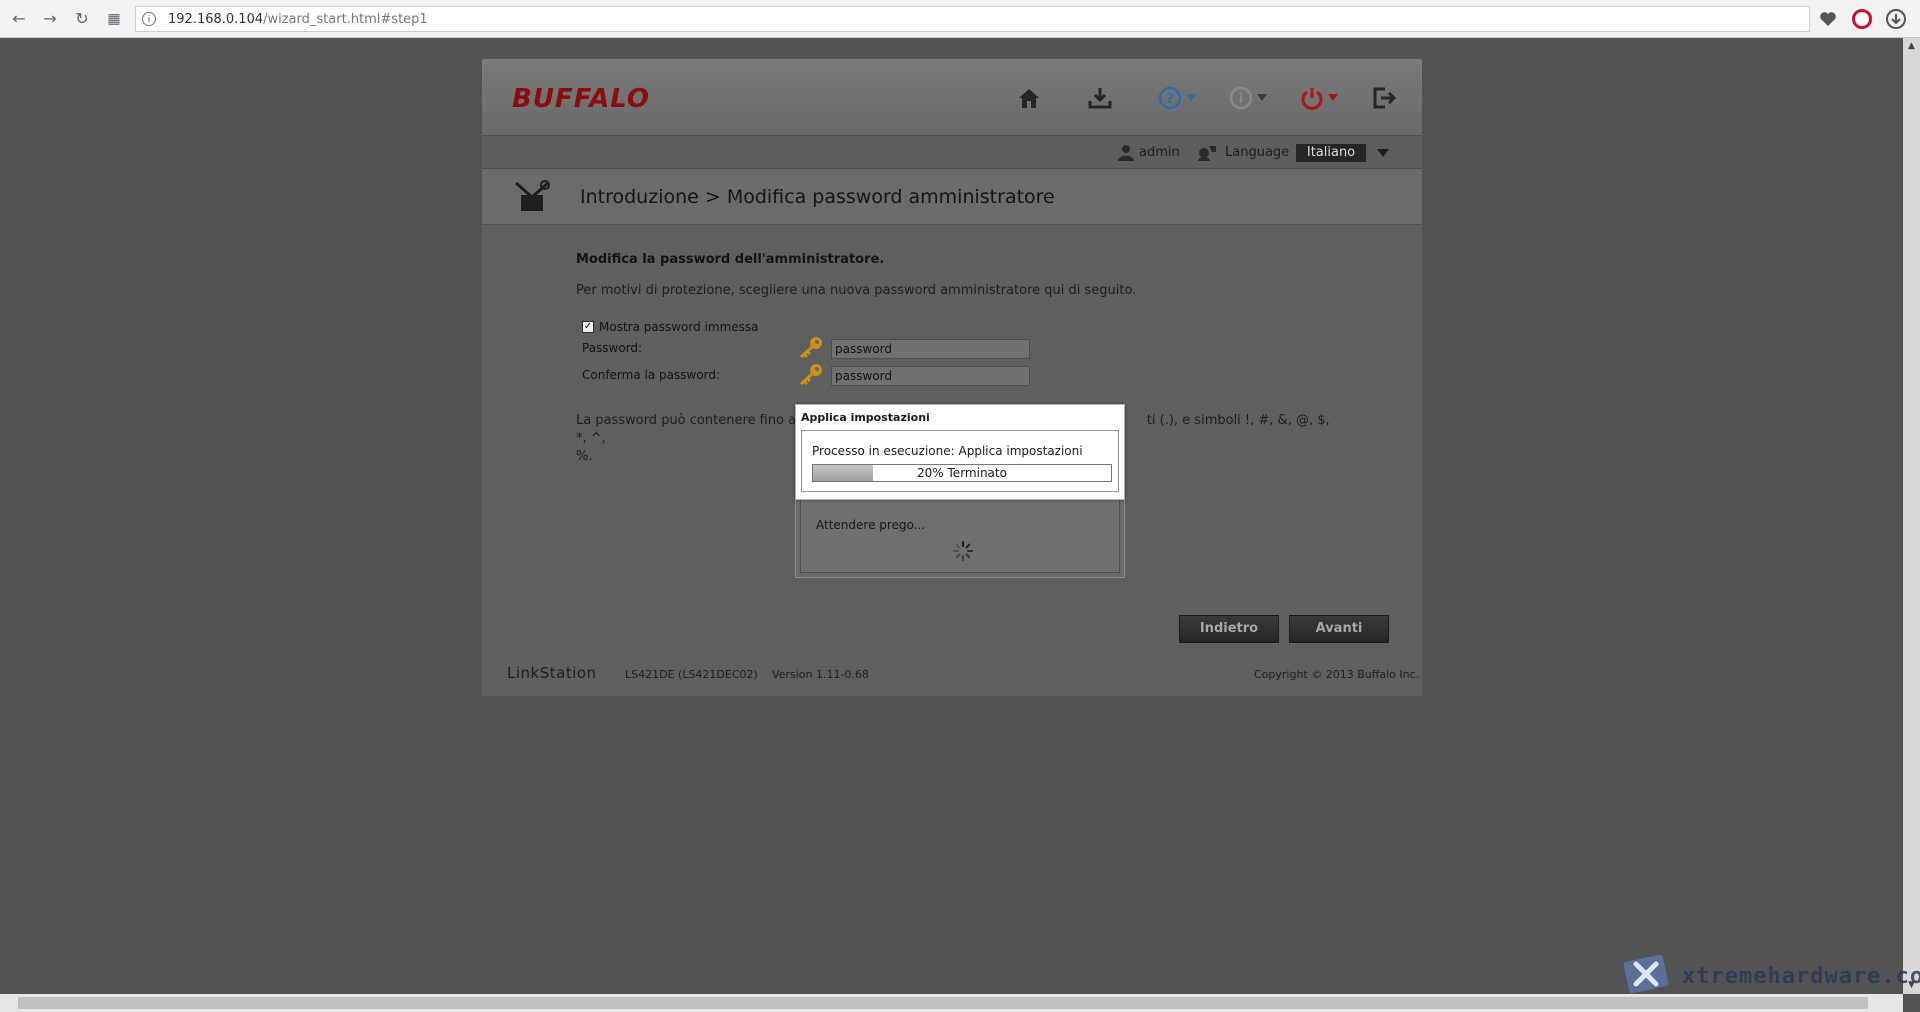  Describe the element at coordinates (1337, 674) in the screenshot. I see `copyright-text: Copyright © 2013 Buffalo Inc.` at that location.